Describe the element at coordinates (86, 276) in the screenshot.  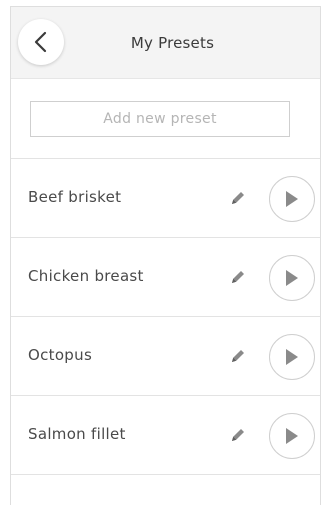
I see `preset-label: Chicken breast` at that location.